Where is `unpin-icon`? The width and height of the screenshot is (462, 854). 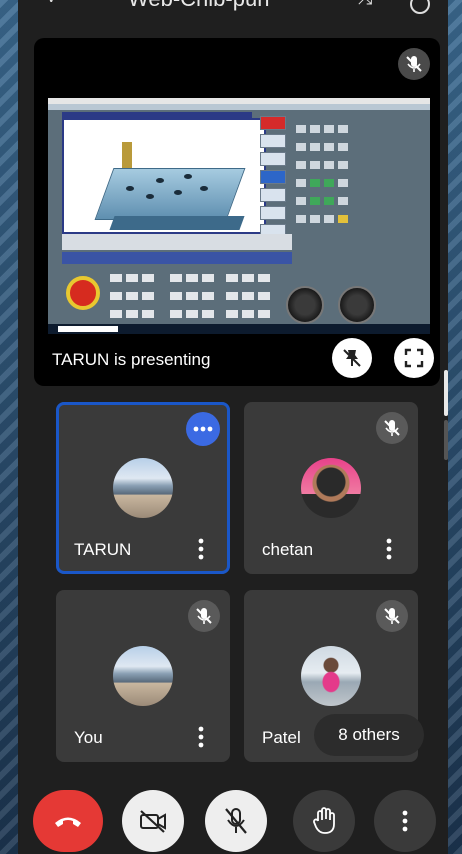 unpin-icon is located at coordinates (352, 358).